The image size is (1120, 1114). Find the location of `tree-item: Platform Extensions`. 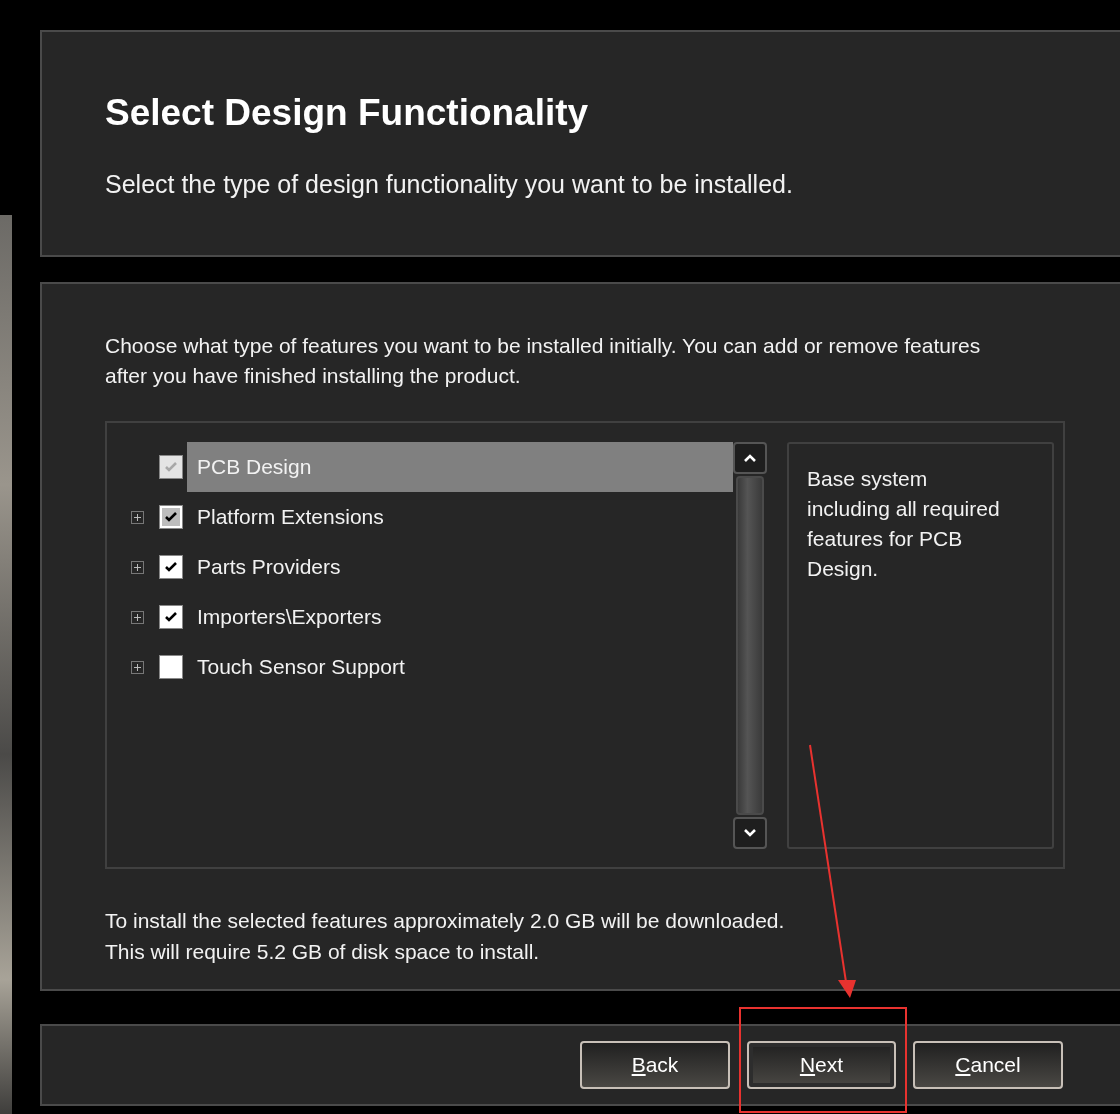

tree-item: Platform Extensions is located at coordinates (460, 517).